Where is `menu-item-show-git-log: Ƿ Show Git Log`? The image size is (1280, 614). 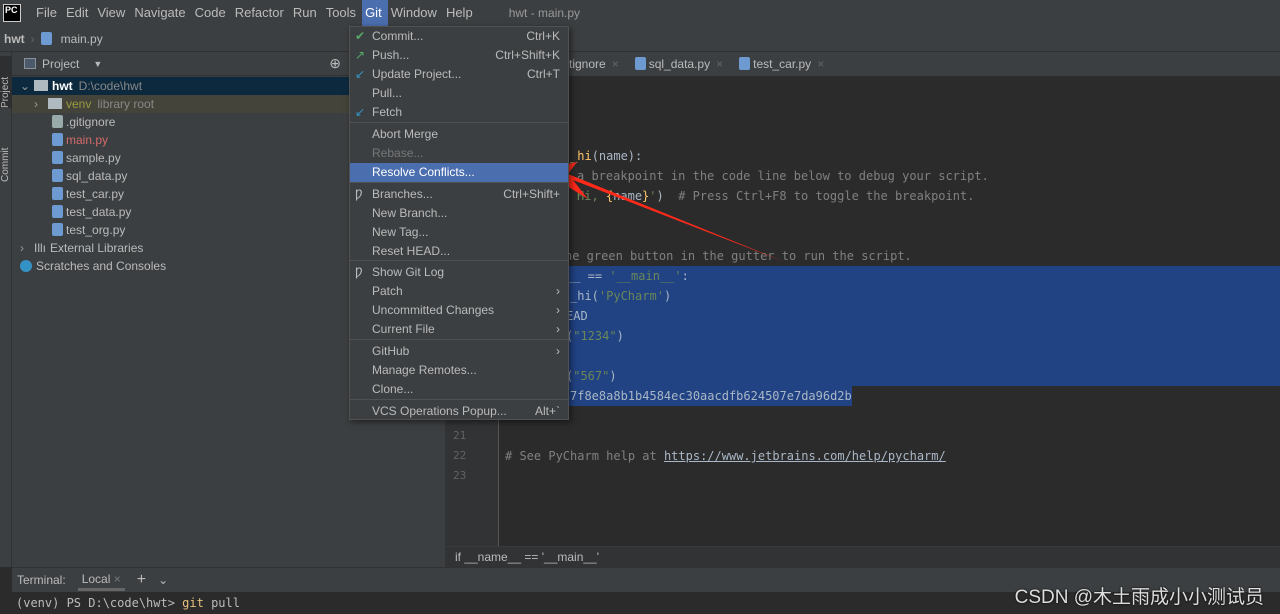
menu-item-show-git-log: Ƿ Show Git Log is located at coordinates (459, 272).